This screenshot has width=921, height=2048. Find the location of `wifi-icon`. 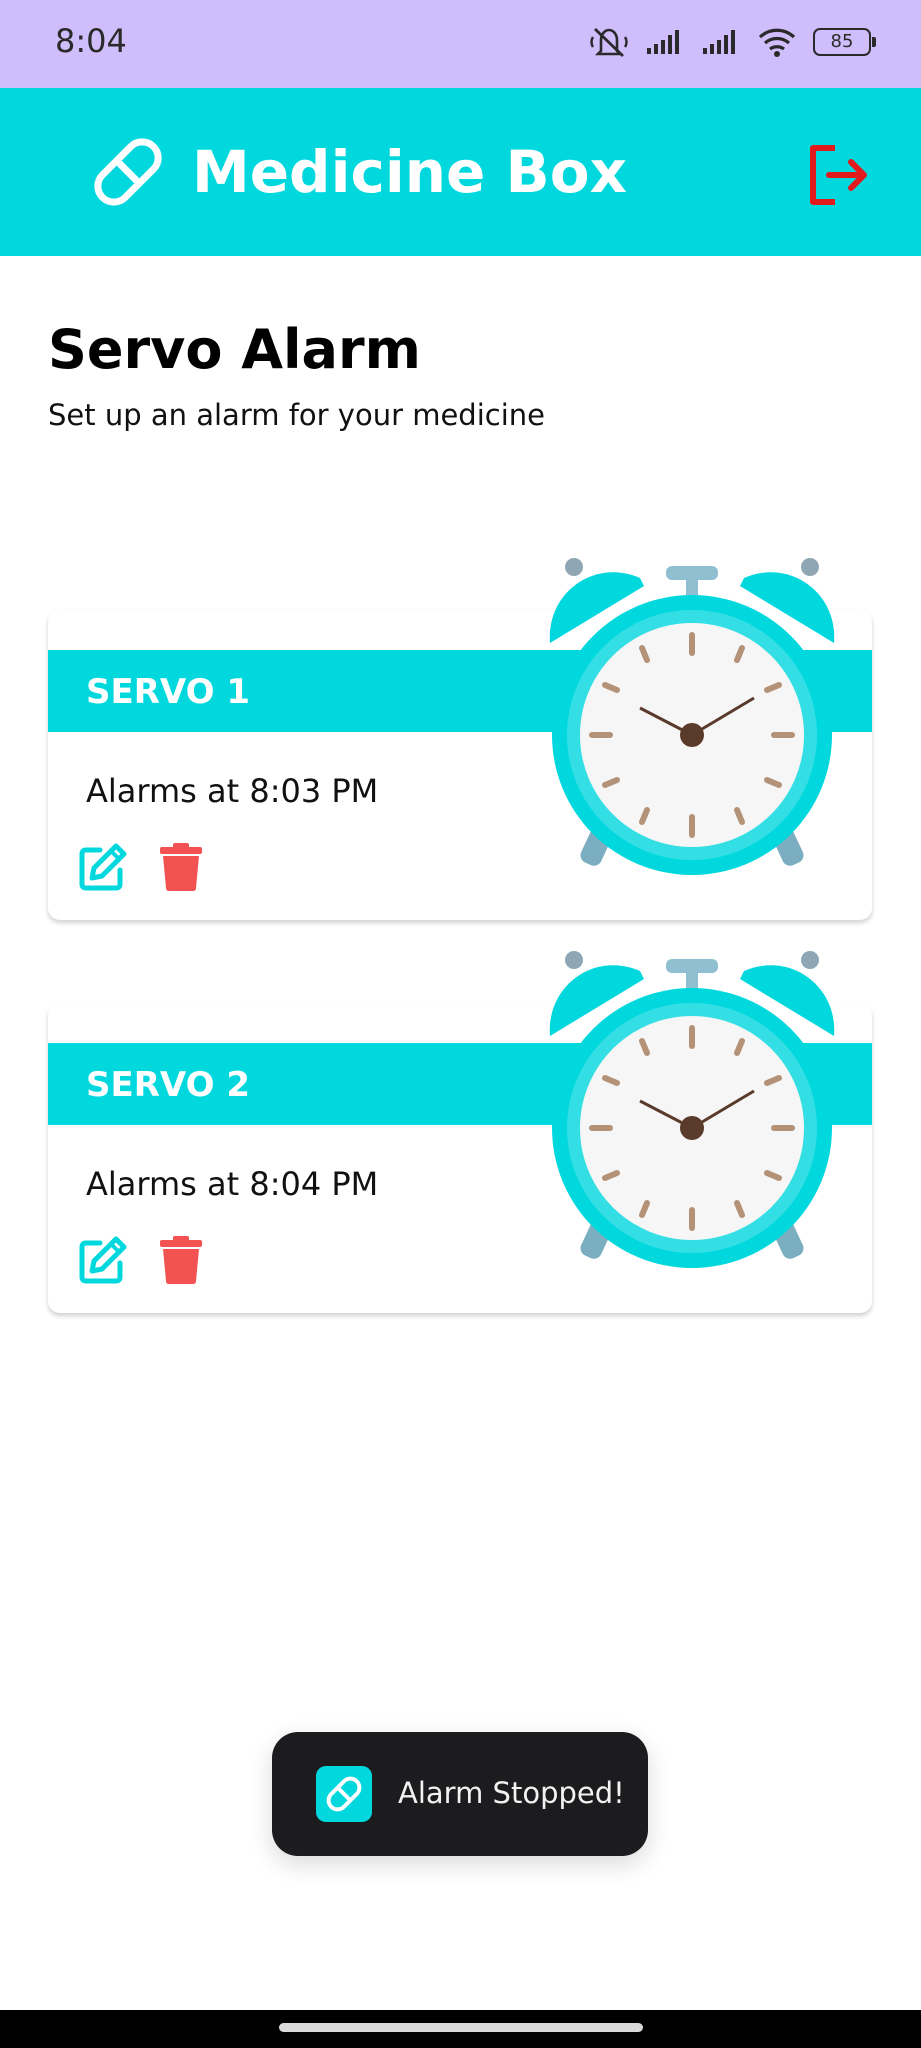

wifi-icon is located at coordinates (777, 42).